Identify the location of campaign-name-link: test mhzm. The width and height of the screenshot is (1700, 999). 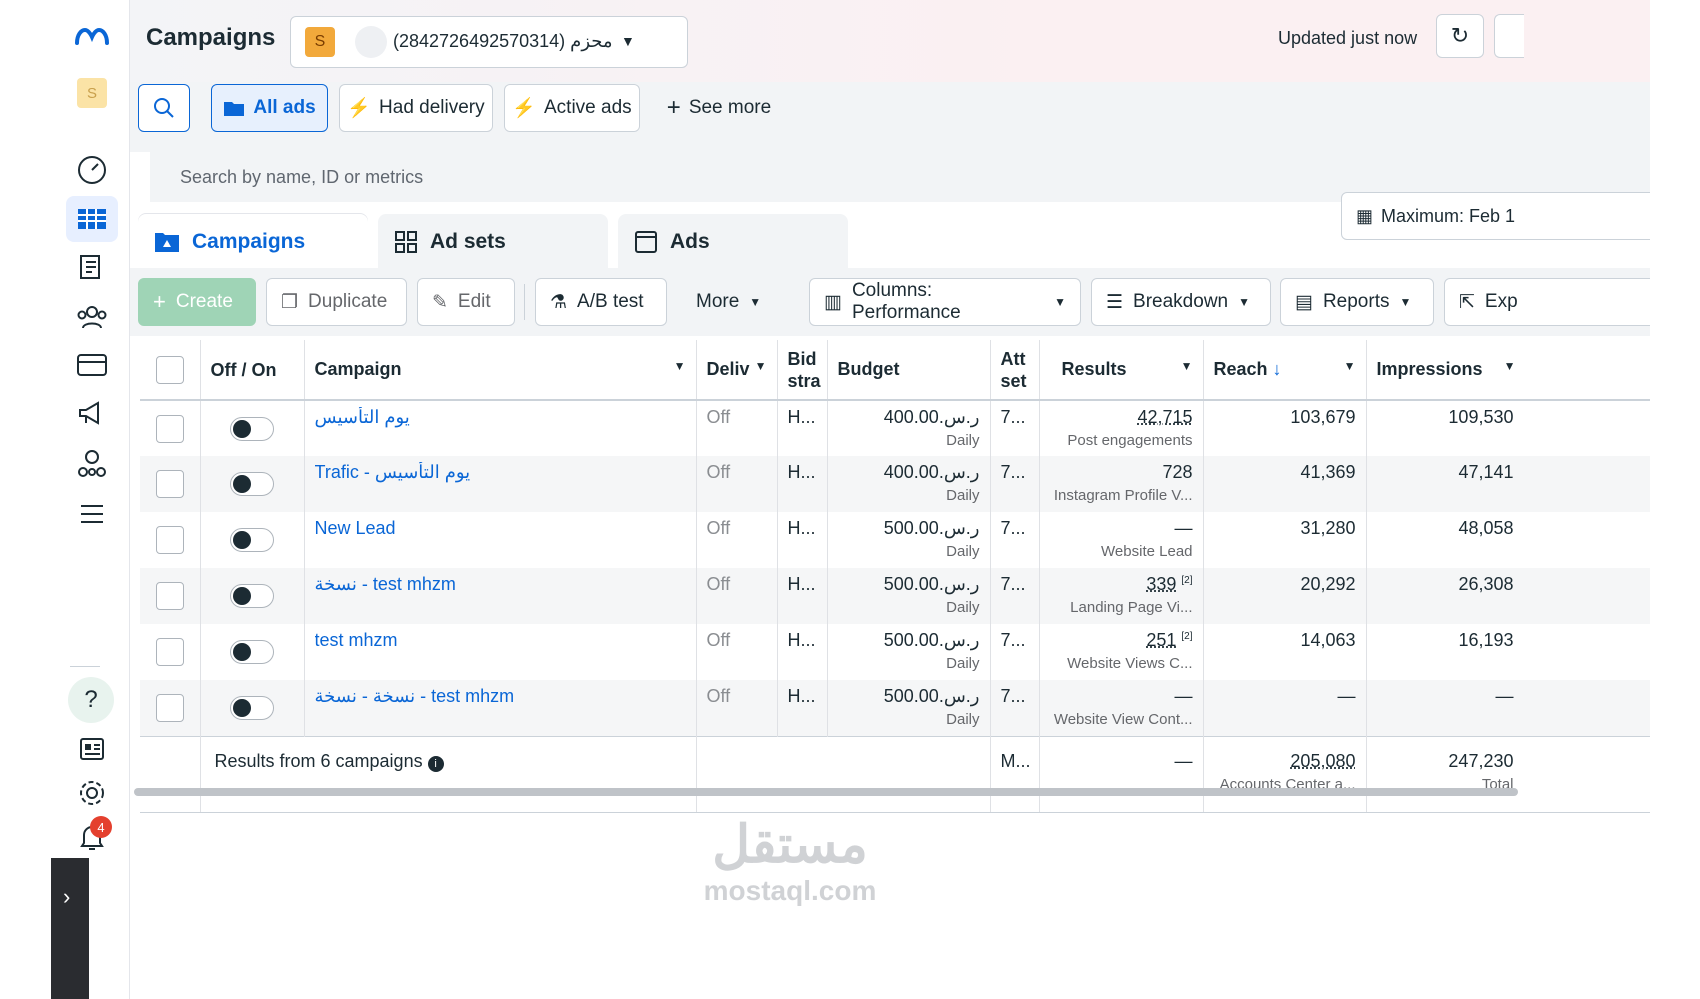
(500, 640).